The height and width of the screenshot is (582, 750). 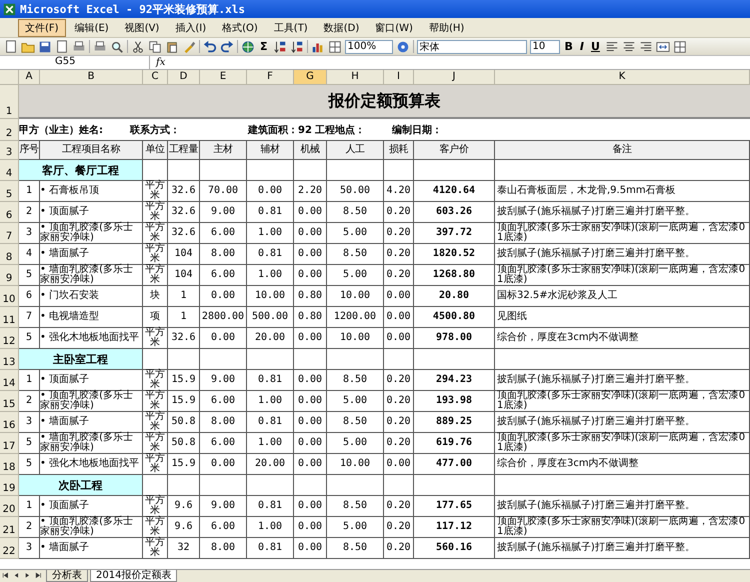 What do you see at coordinates (9, 527) in the screenshot?
I see `row-number: 21` at bounding box center [9, 527].